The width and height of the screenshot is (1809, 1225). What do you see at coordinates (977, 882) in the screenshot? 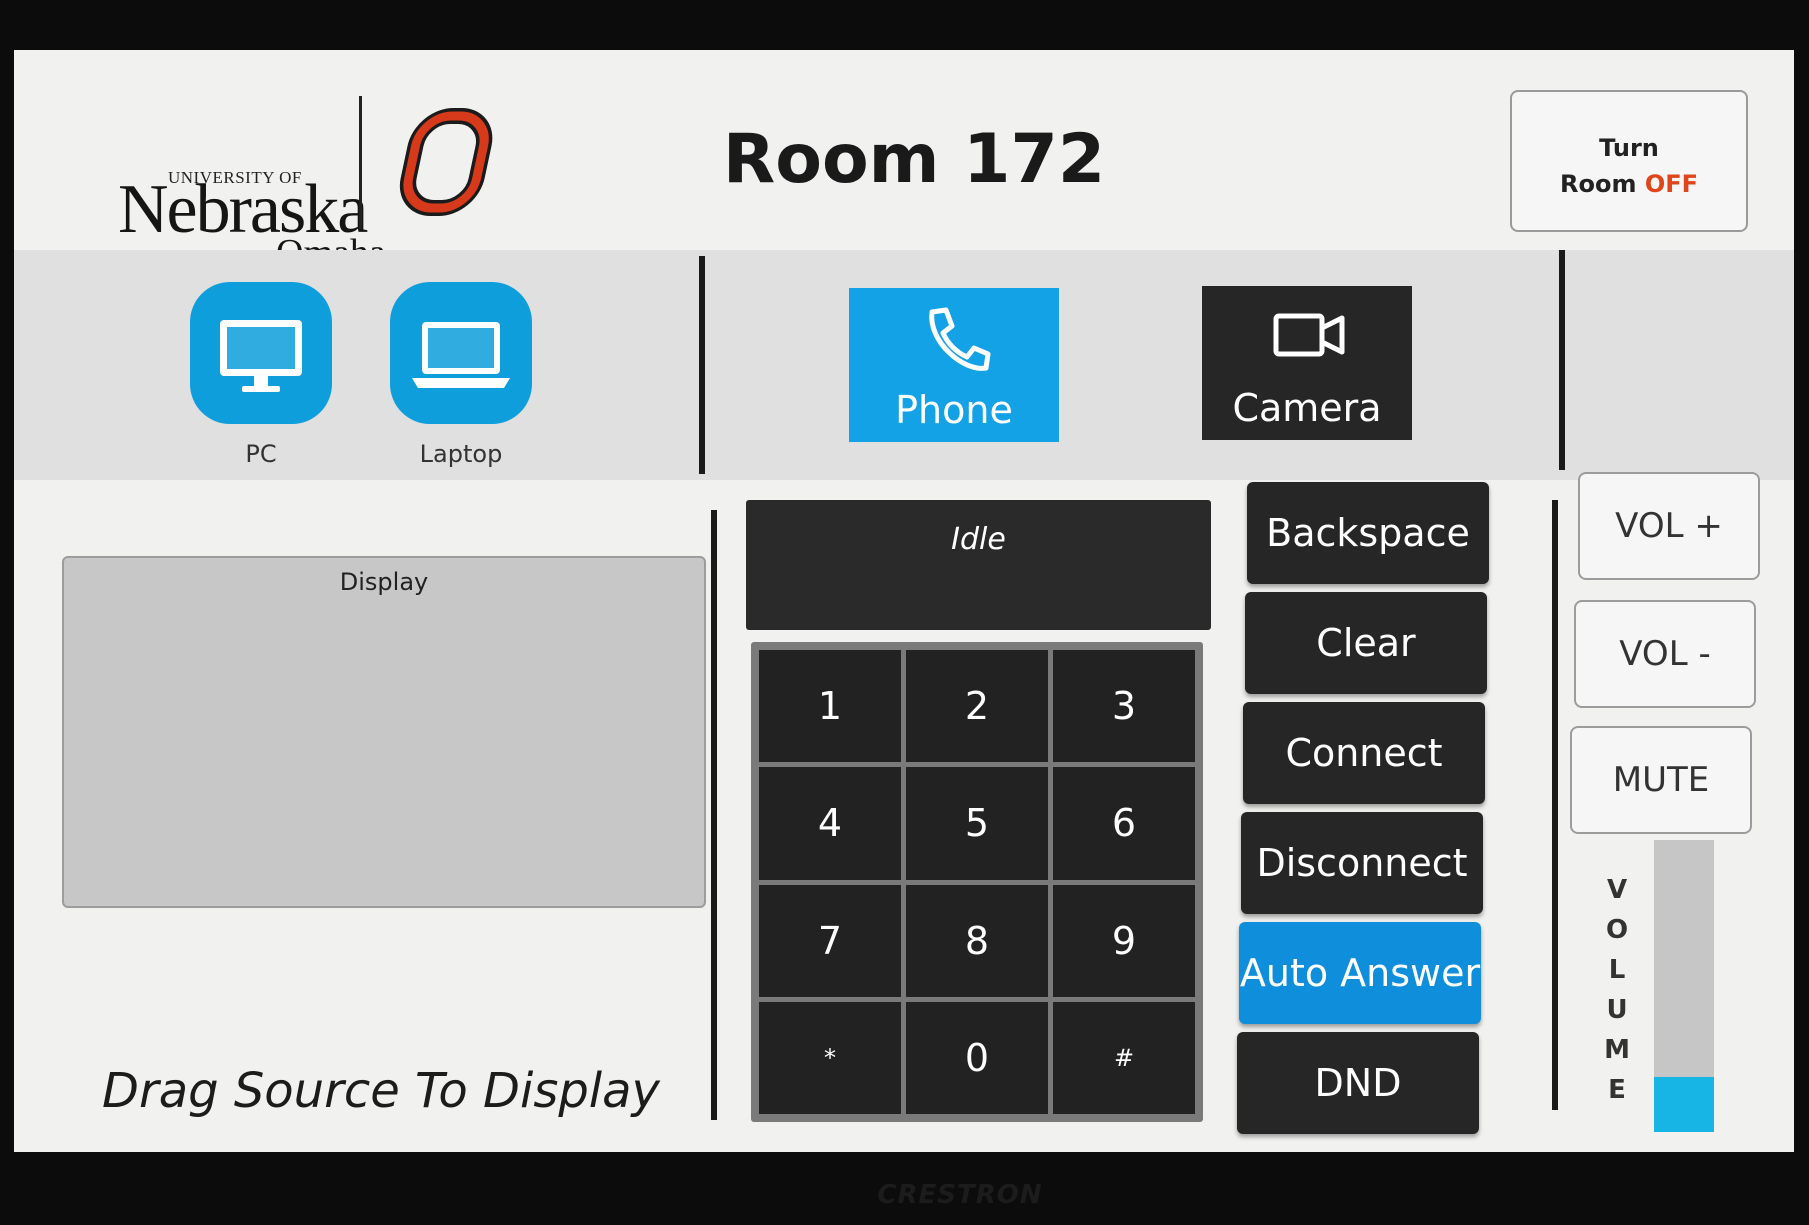
I see `dial-keypad: 1 2 3 4 5 6 7 8 9 * 0 #` at bounding box center [977, 882].